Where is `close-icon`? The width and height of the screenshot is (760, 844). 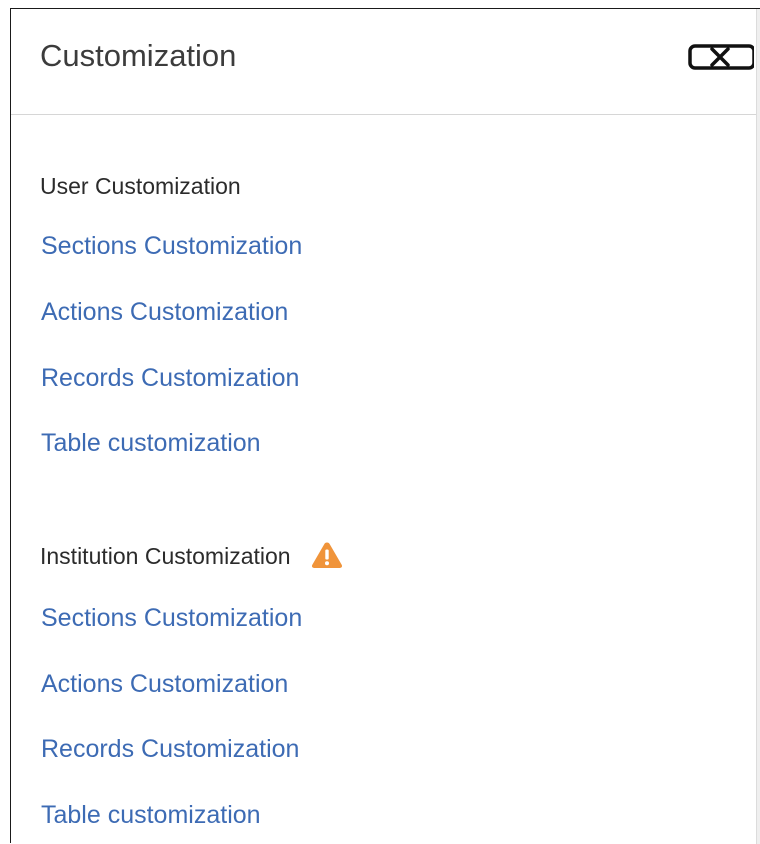
close-icon is located at coordinates (721, 57).